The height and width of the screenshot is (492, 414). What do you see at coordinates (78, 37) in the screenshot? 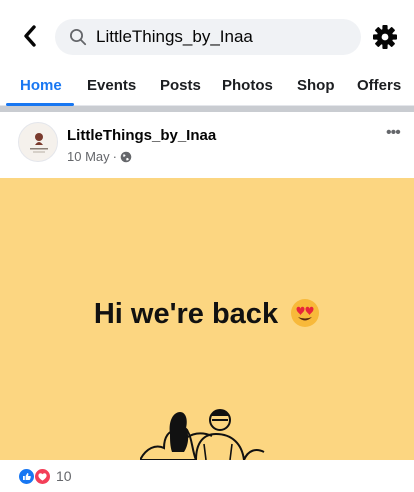
I see `search-icon` at bounding box center [78, 37].